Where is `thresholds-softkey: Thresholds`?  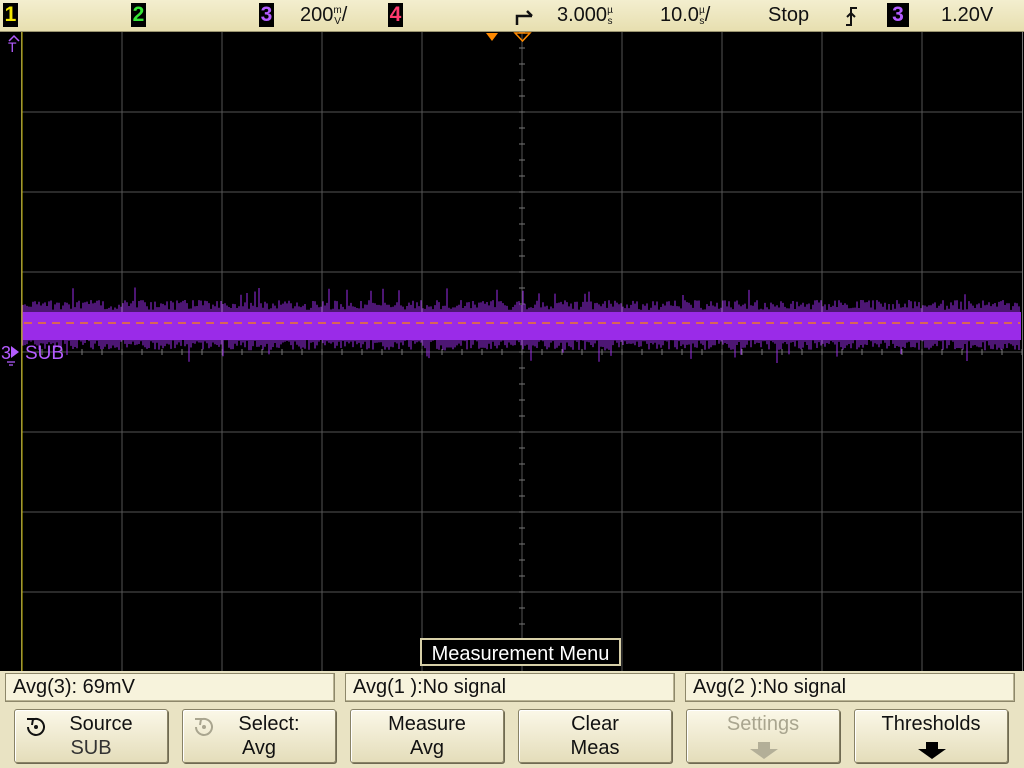
thresholds-softkey: Thresholds is located at coordinates (931, 736).